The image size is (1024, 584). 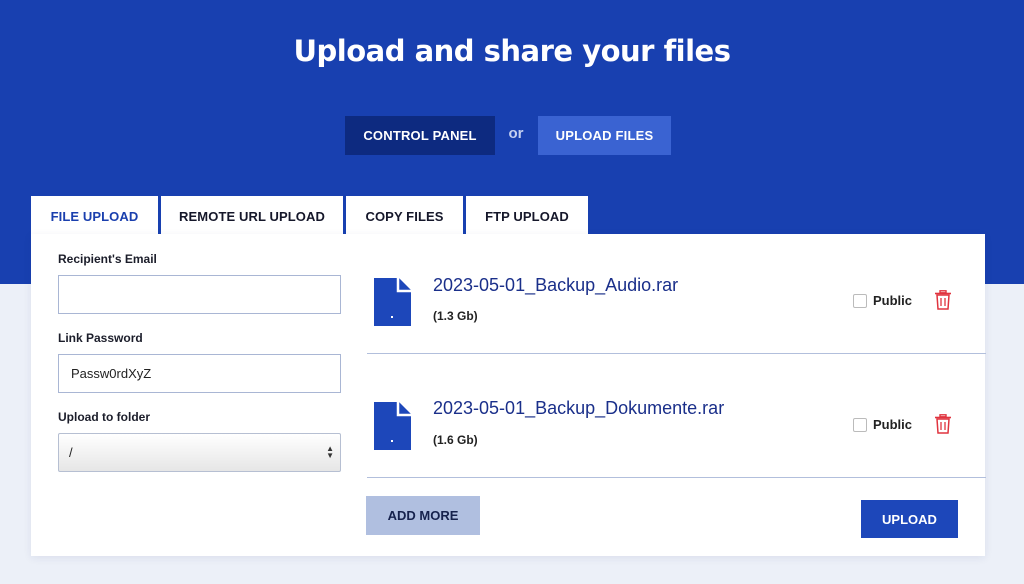 What do you see at coordinates (330, 452) in the screenshot?
I see `chevron-up-down-icon: ▲ ▼` at bounding box center [330, 452].